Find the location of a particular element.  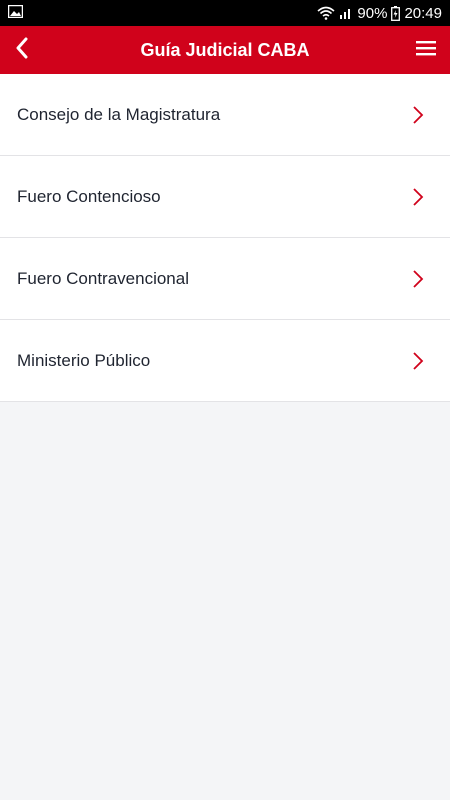

page-title: Guía Judicial CABA is located at coordinates (225, 49).